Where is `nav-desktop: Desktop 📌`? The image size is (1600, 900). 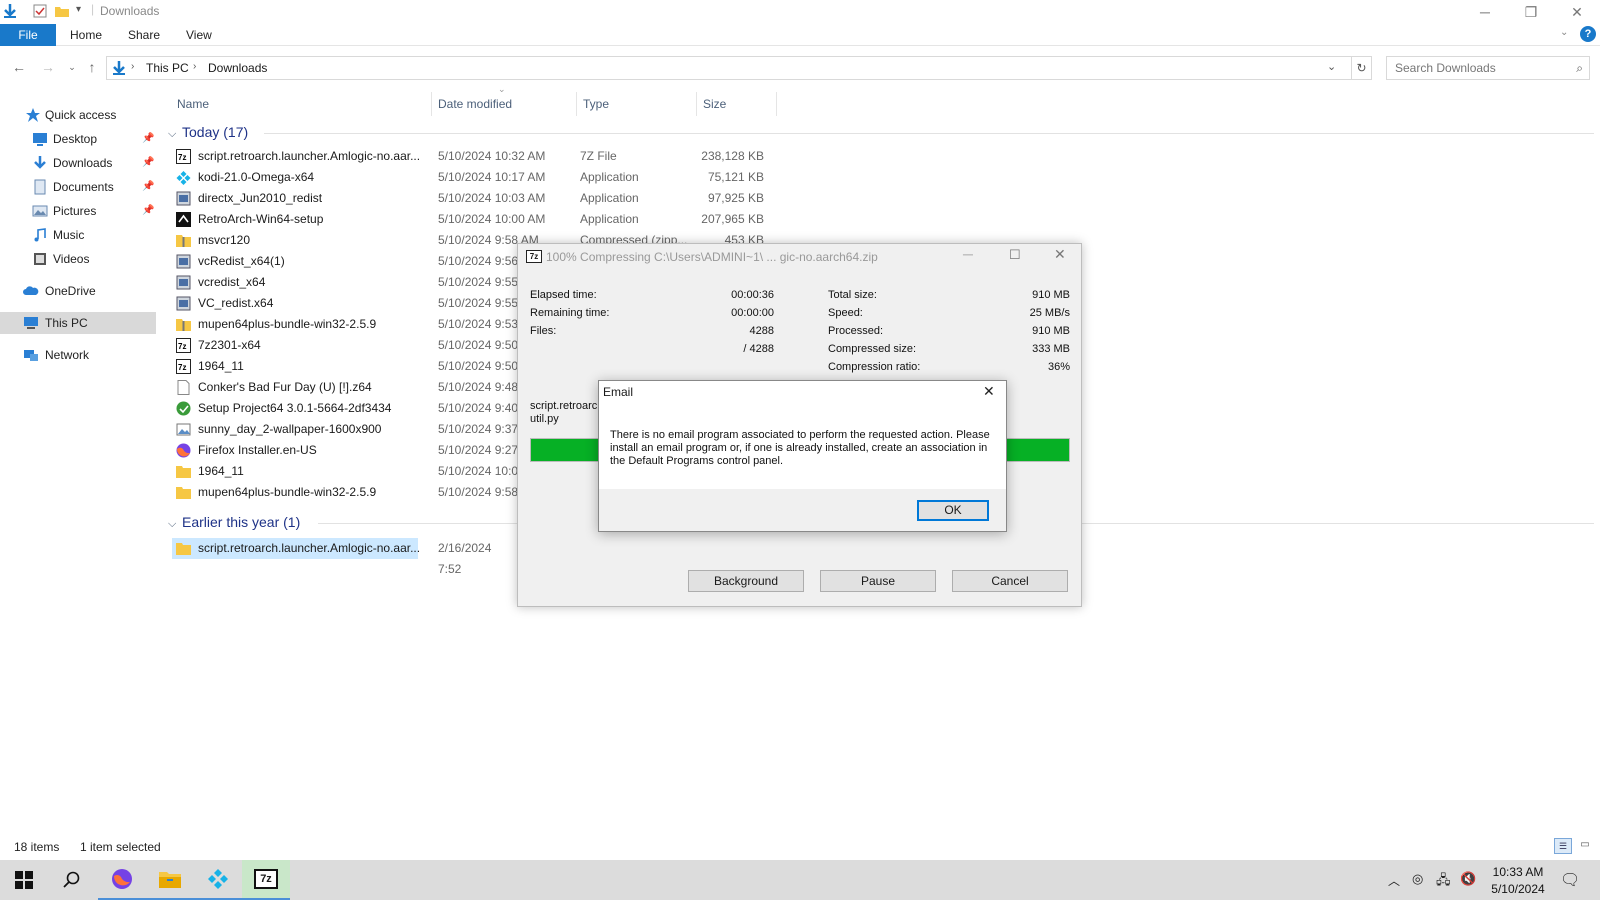 nav-desktop: Desktop 📌 is located at coordinates (78, 139).